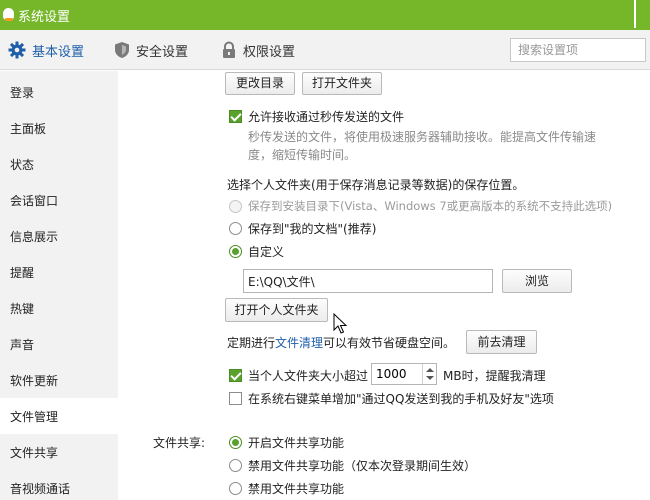 The image size is (650, 500). I want to click on sidebar-item-info-display: 信息展示, so click(59, 236).